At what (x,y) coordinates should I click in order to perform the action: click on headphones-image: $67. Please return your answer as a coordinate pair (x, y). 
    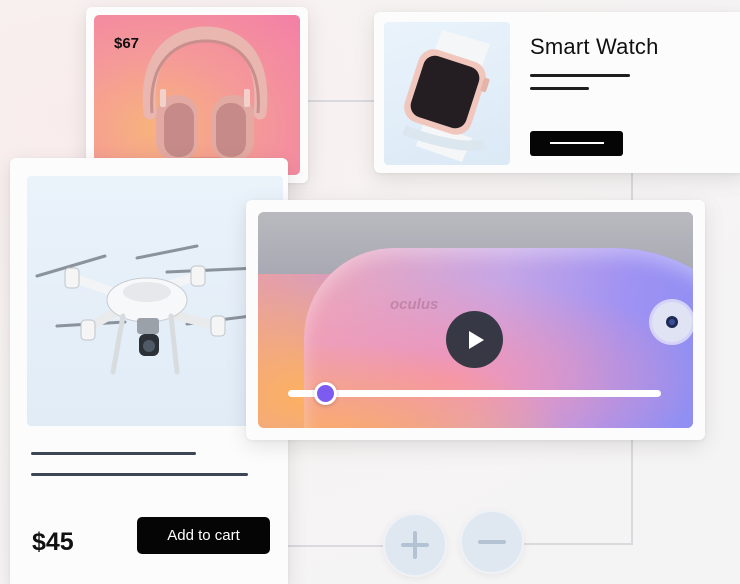
    Looking at the image, I should click on (197, 95).